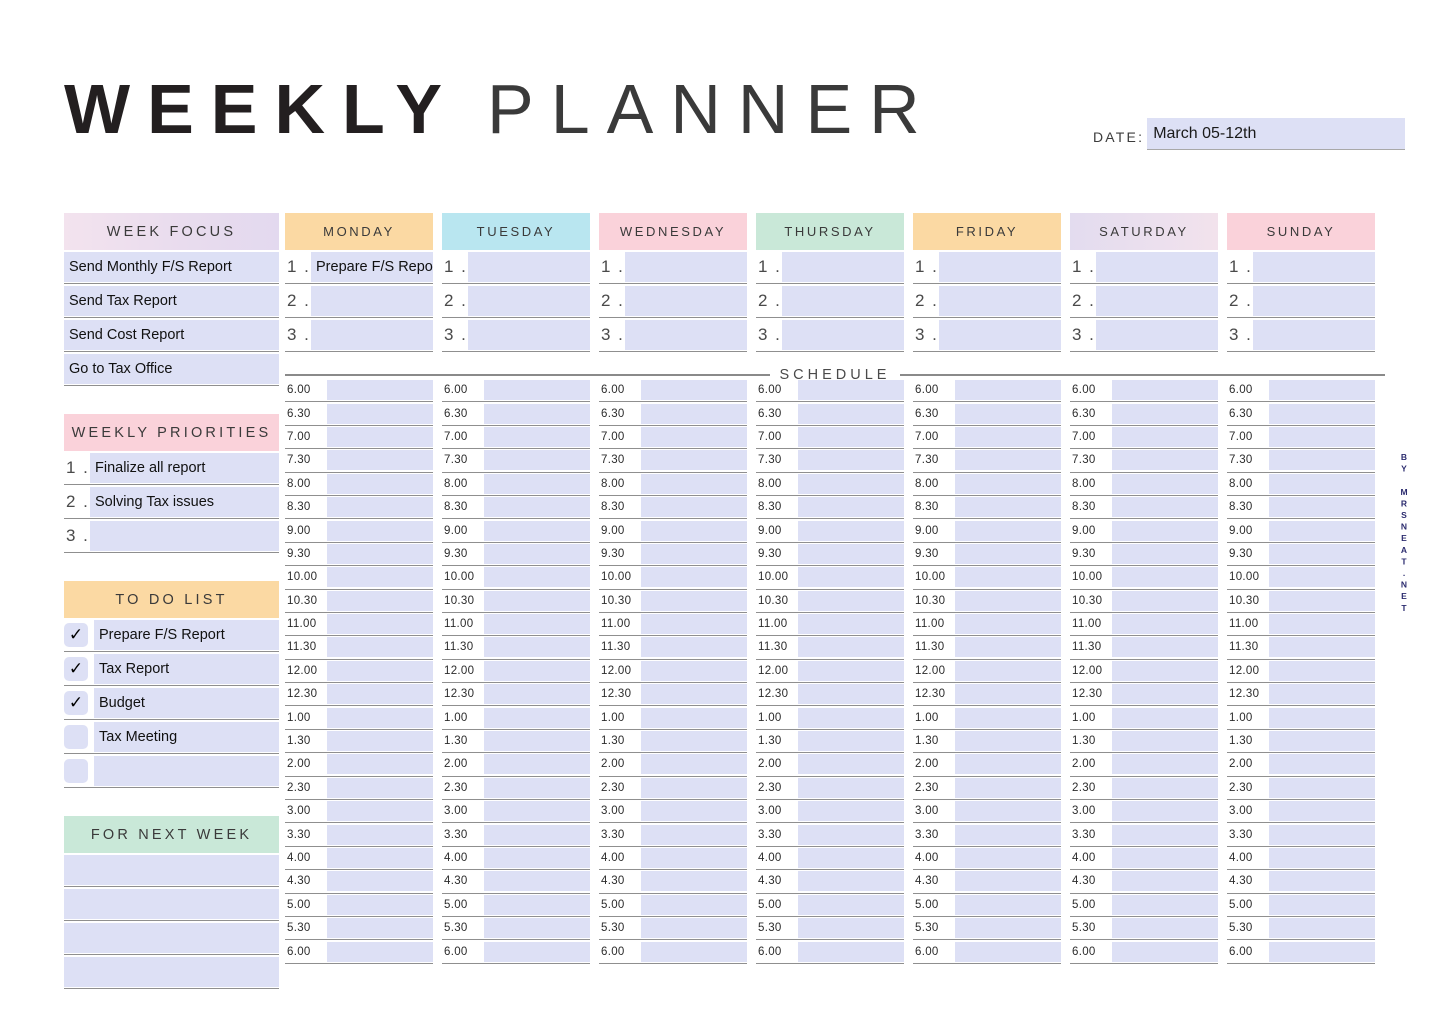 The width and height of the screenshot is (1445, 1009). I want to click on date-input: March 05-12th, so click(1276, 134).